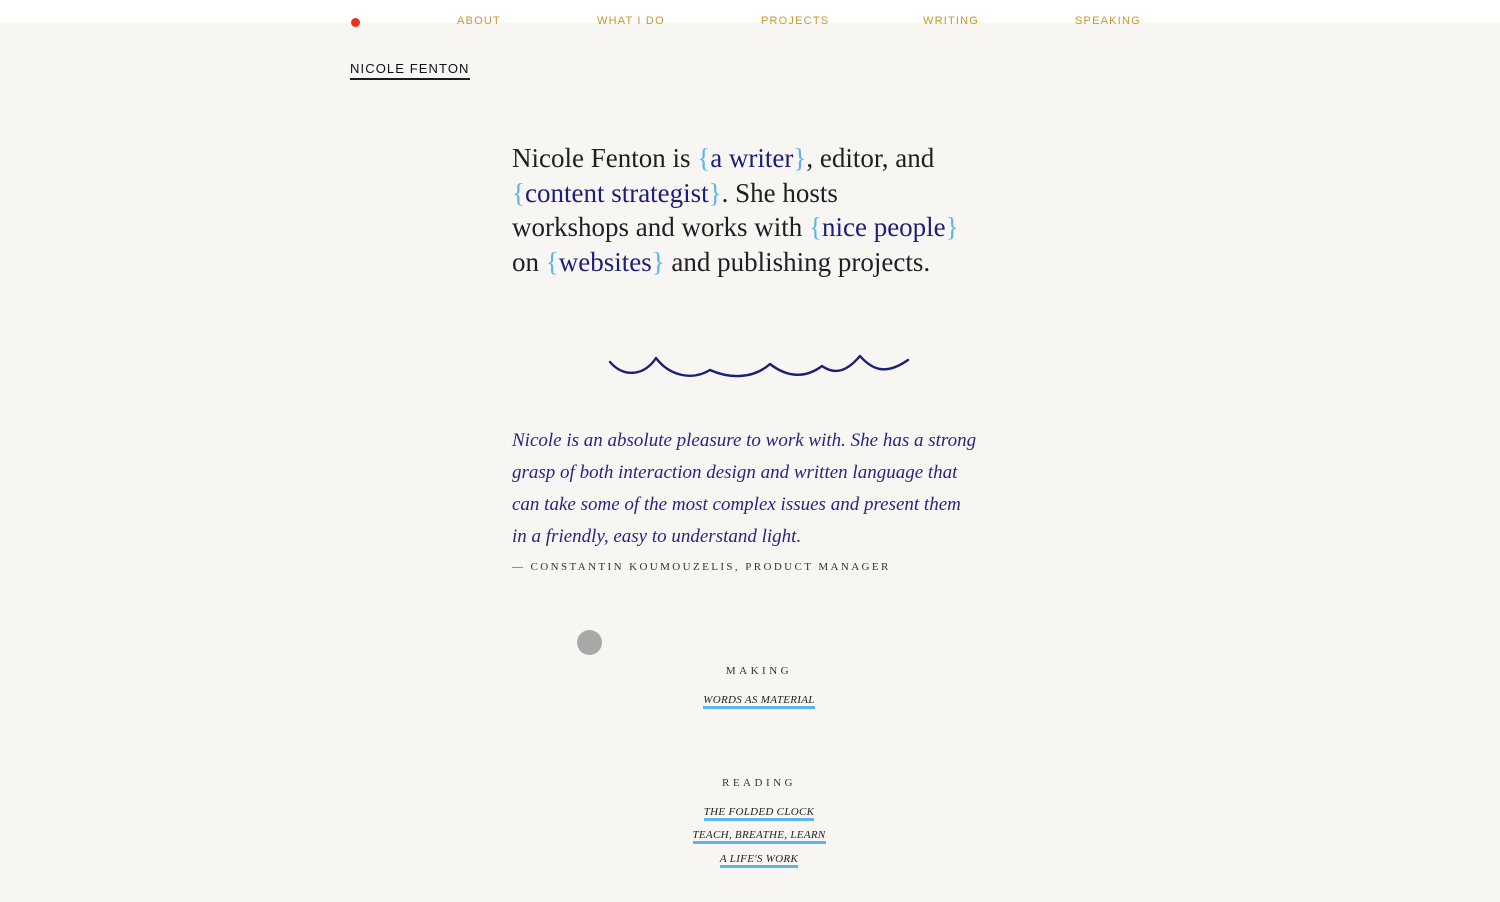  Describe the element at coordinates (529, 261) in the screenshot. I see `intro-text: on` at that location.